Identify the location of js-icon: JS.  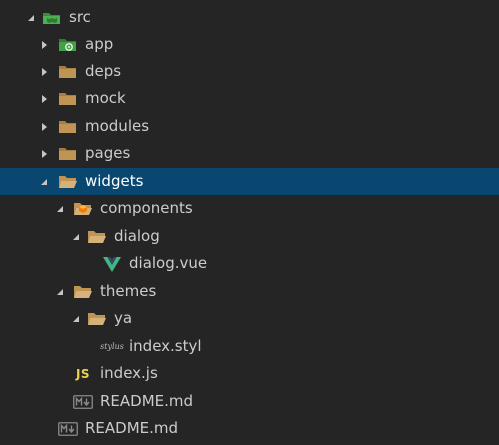
(83, 373).